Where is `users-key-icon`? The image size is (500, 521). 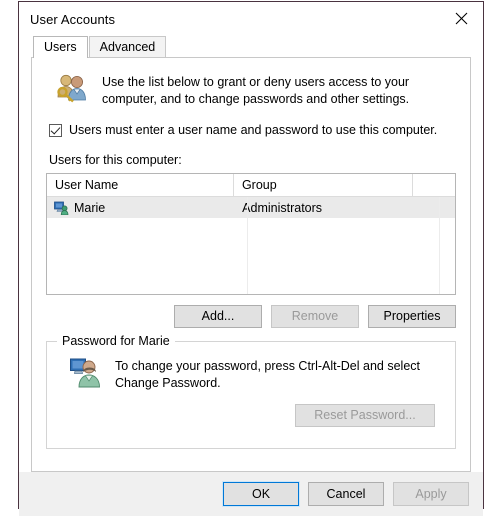 users-key-icon is located at coordinates (71, 88).